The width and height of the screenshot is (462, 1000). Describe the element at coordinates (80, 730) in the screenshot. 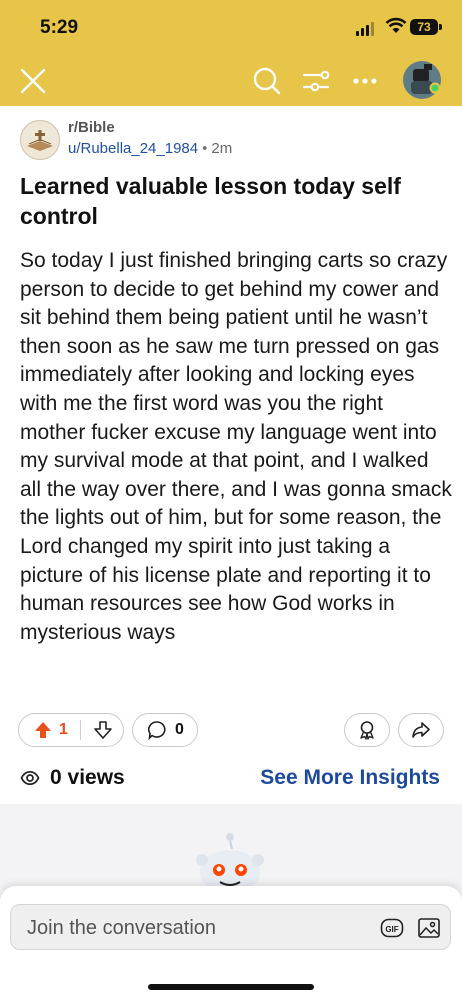

I see `vote-divider` at that location.